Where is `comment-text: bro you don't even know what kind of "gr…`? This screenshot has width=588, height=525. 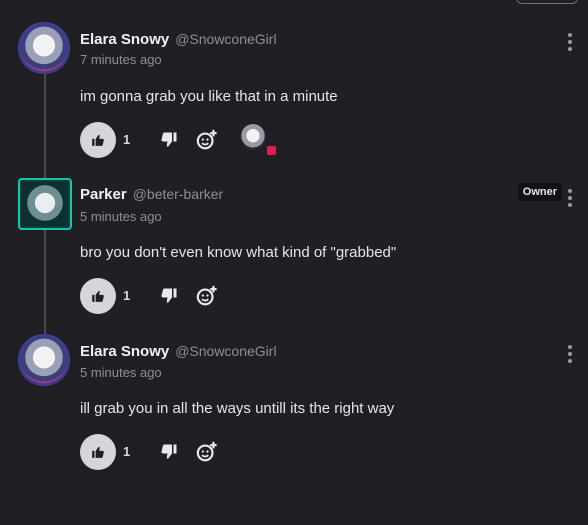 comment-text: bro you don't even know what kind of "gr… is located at coordinates (238, 252).